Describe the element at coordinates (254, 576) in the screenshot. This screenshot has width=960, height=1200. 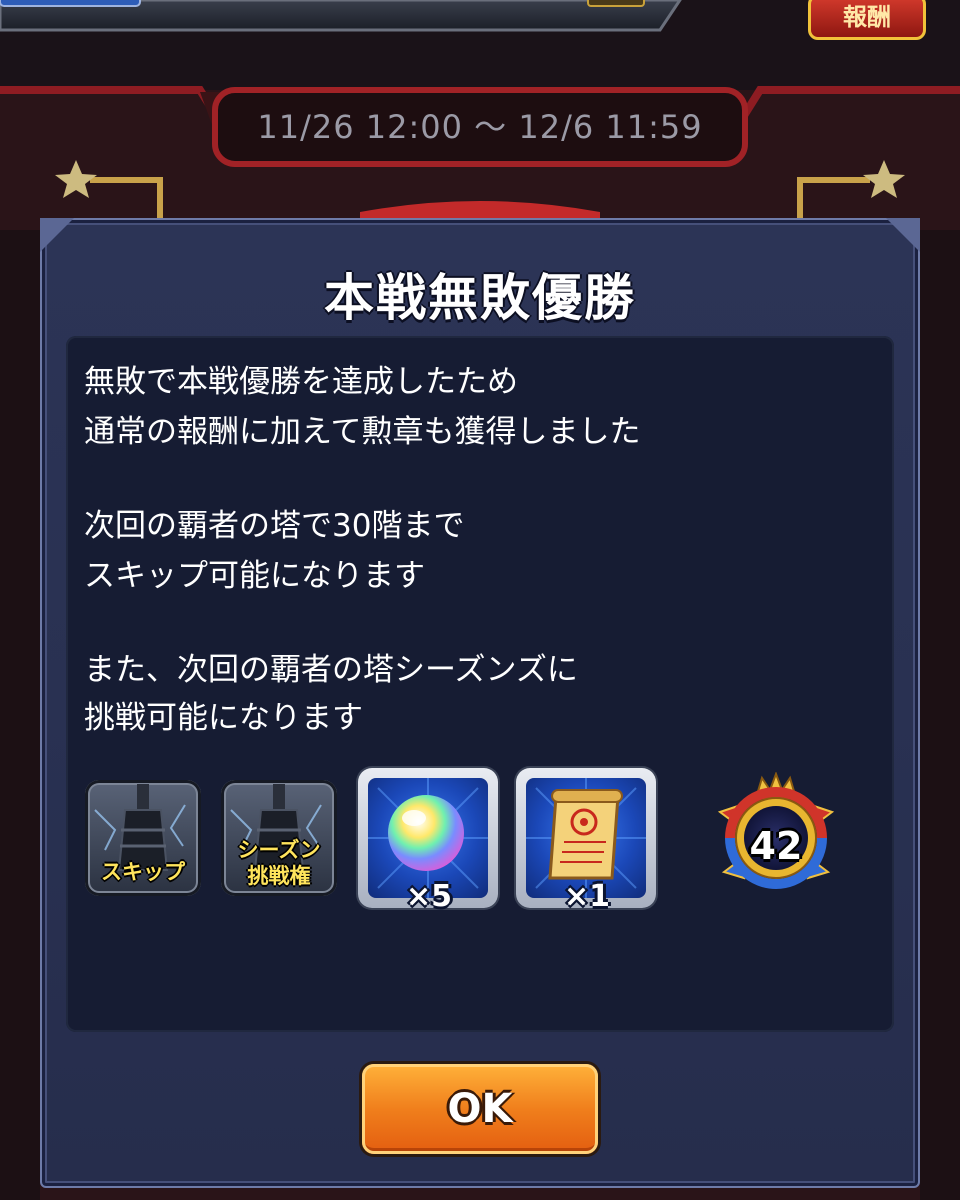
I see `message-line: スキップ可能になります` at that location.